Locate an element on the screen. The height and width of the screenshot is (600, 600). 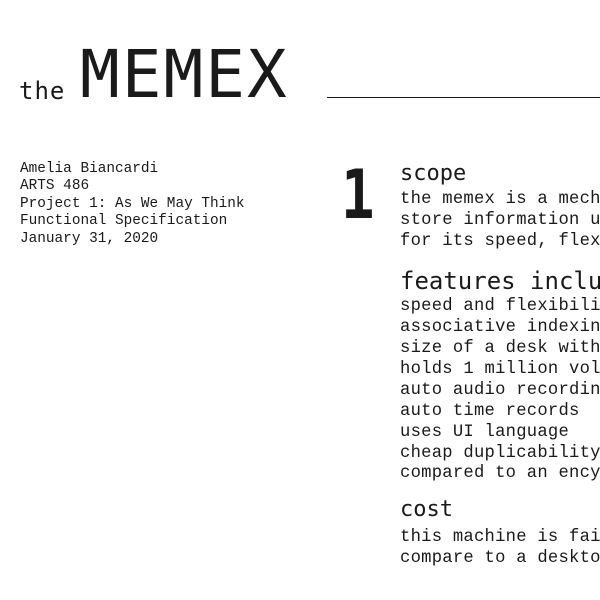
section-number: 1 is located at coordinates (358, 195).